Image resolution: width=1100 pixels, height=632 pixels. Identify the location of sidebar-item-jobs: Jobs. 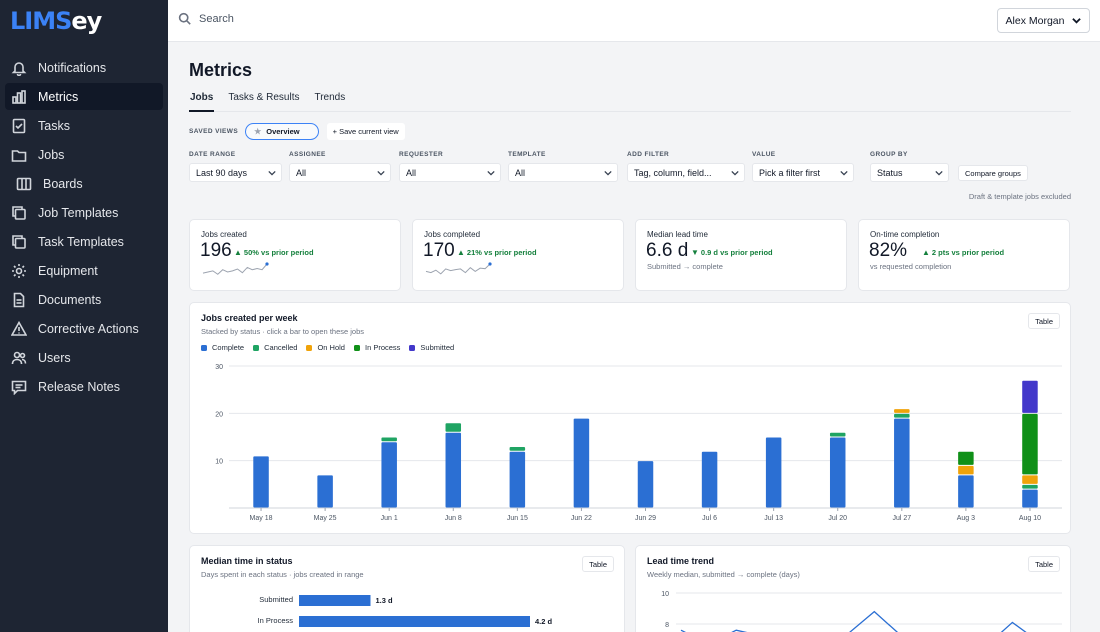
(84, 154).